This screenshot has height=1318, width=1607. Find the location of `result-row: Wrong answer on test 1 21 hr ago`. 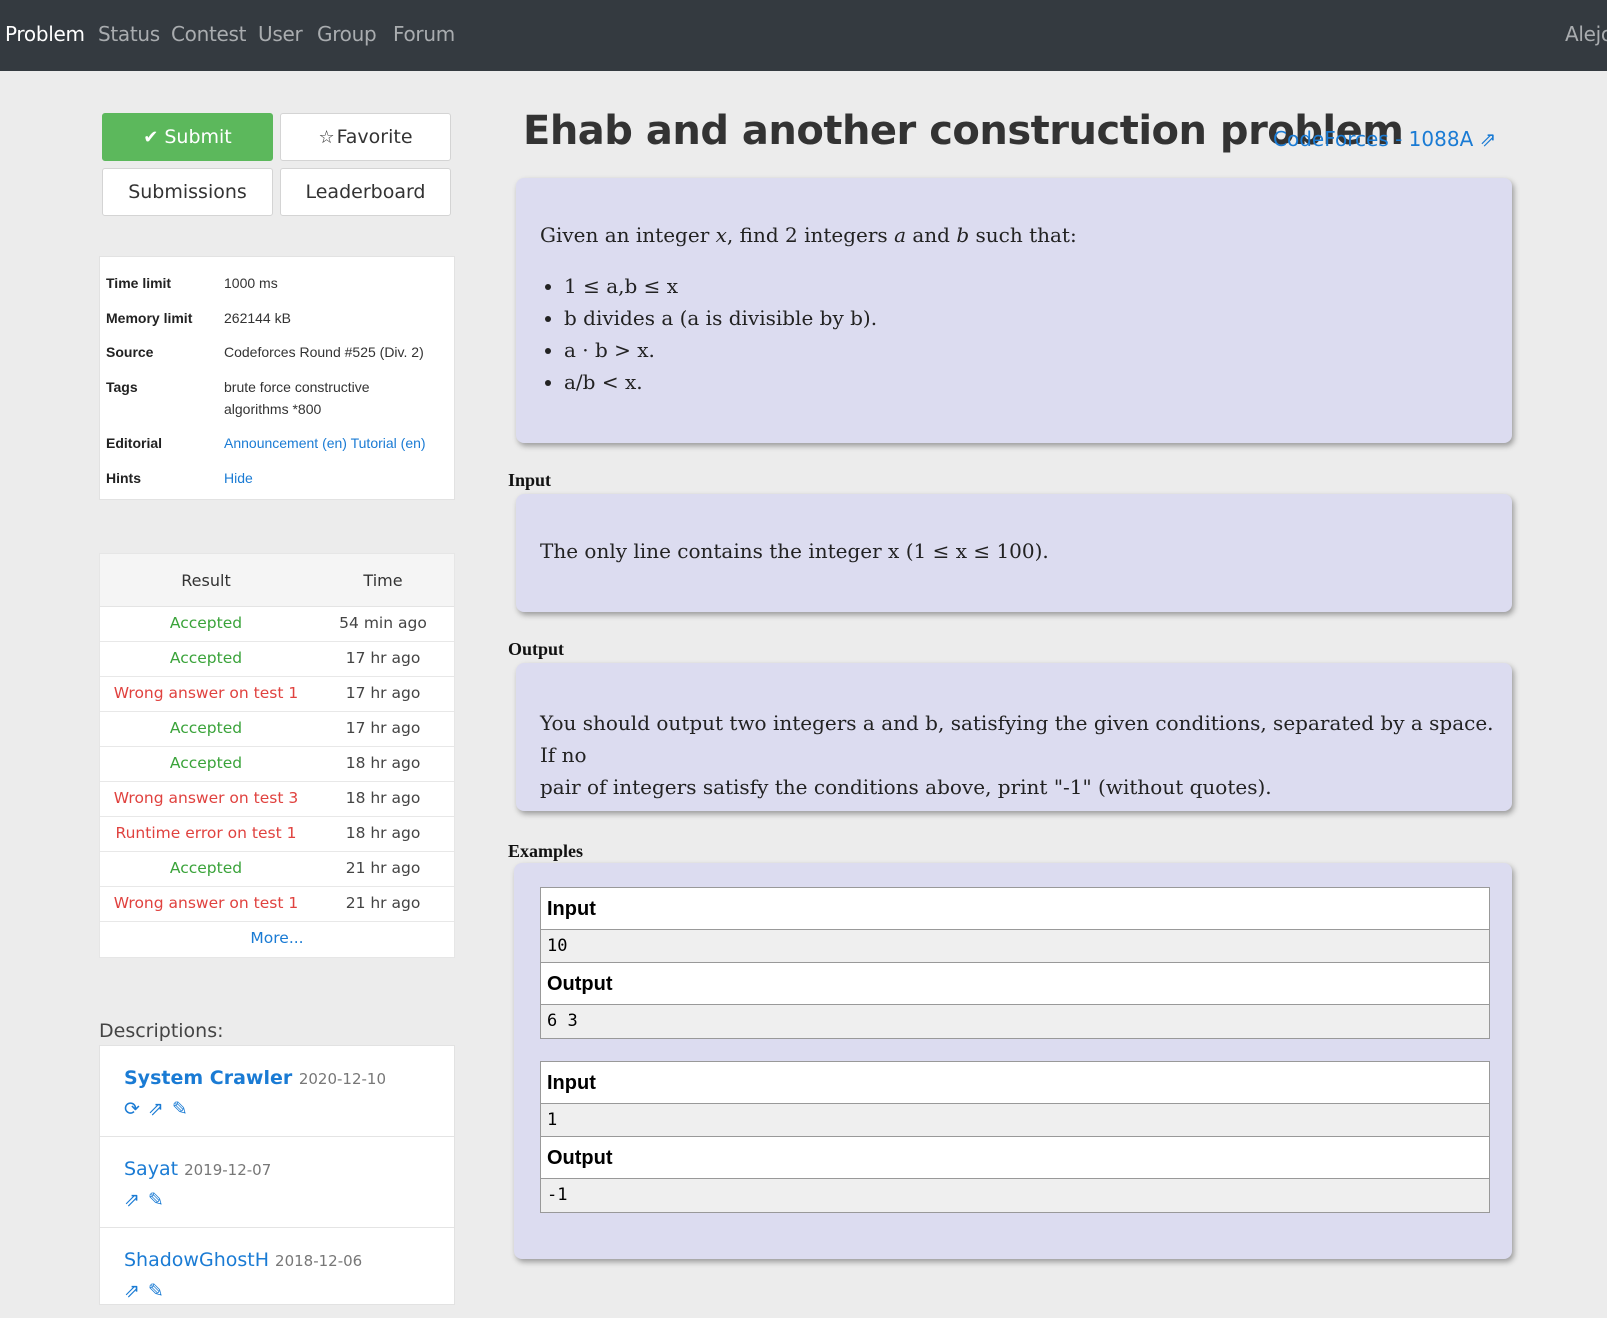

result-row: Wrong answer on test 1 21 hr ago is located at coordinates (277, 904).